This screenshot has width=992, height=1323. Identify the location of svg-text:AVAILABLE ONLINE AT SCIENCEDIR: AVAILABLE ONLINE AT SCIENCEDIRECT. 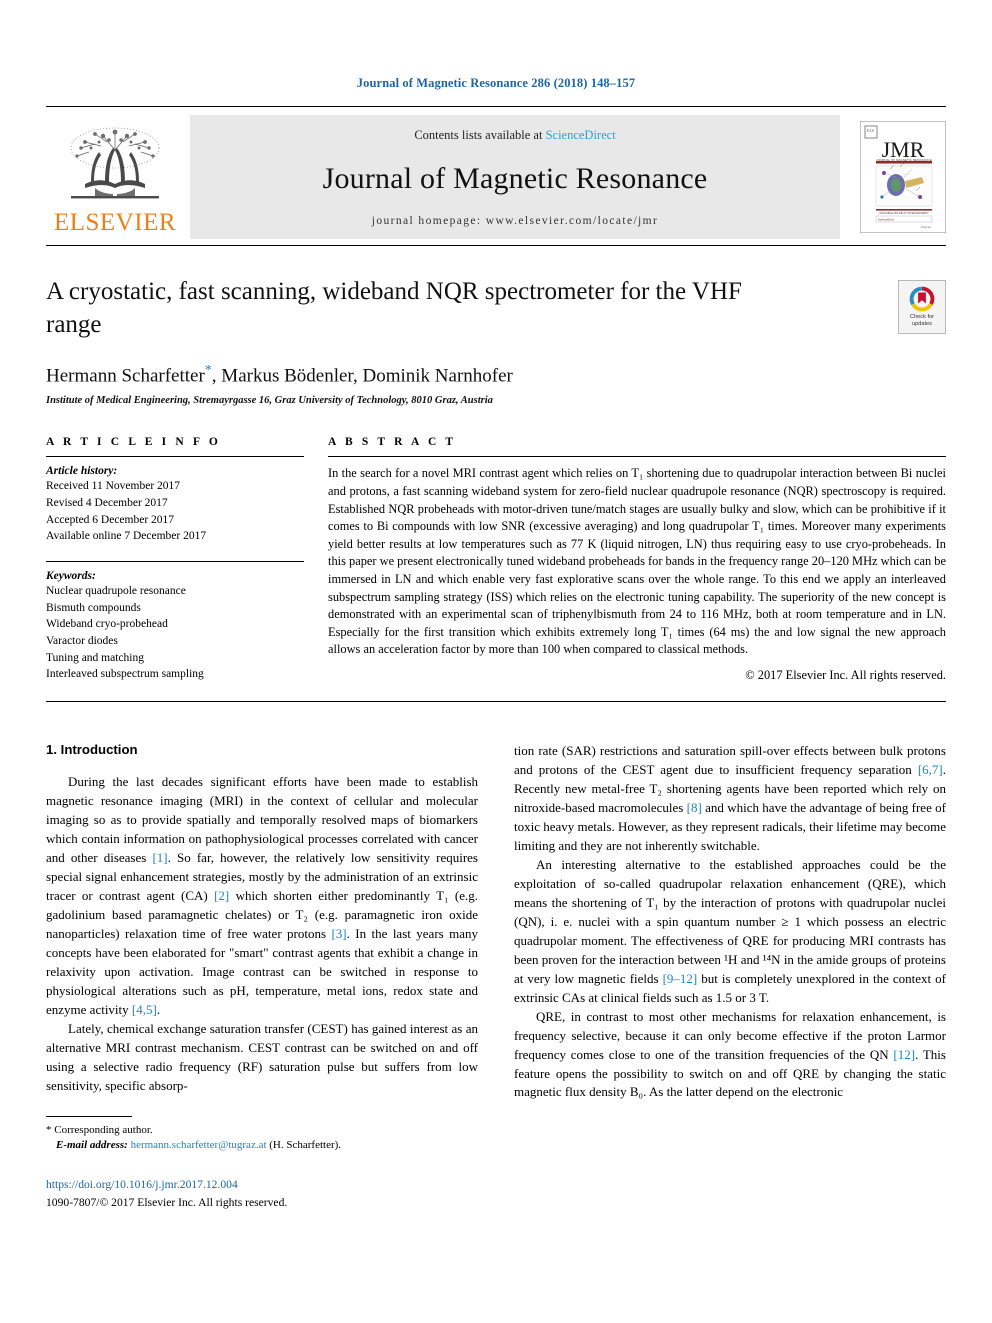
(904, 213).